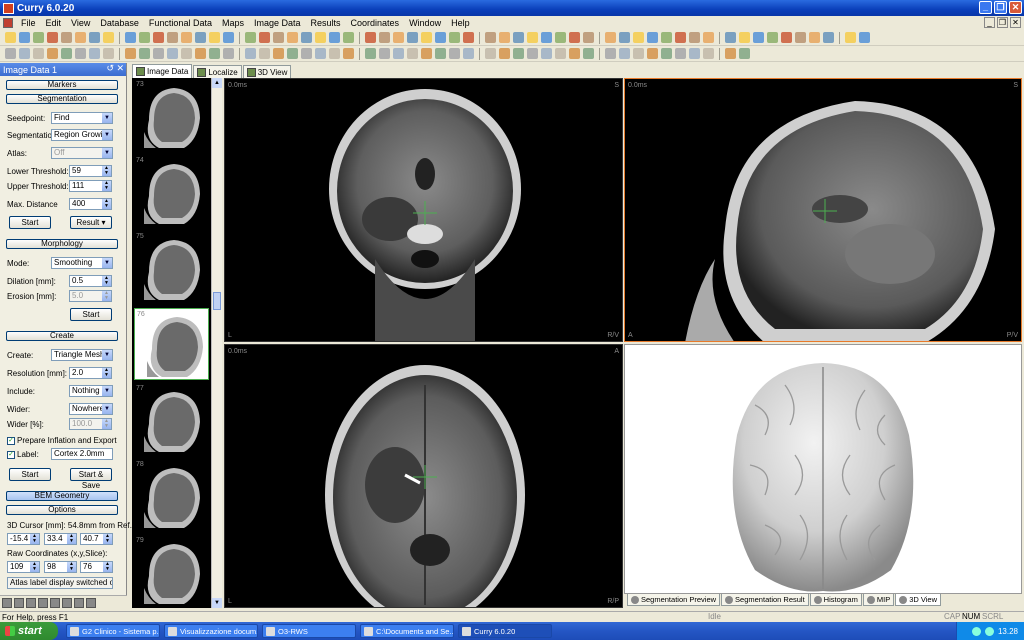  I want to click on options-button: Options, so click(62, 510).